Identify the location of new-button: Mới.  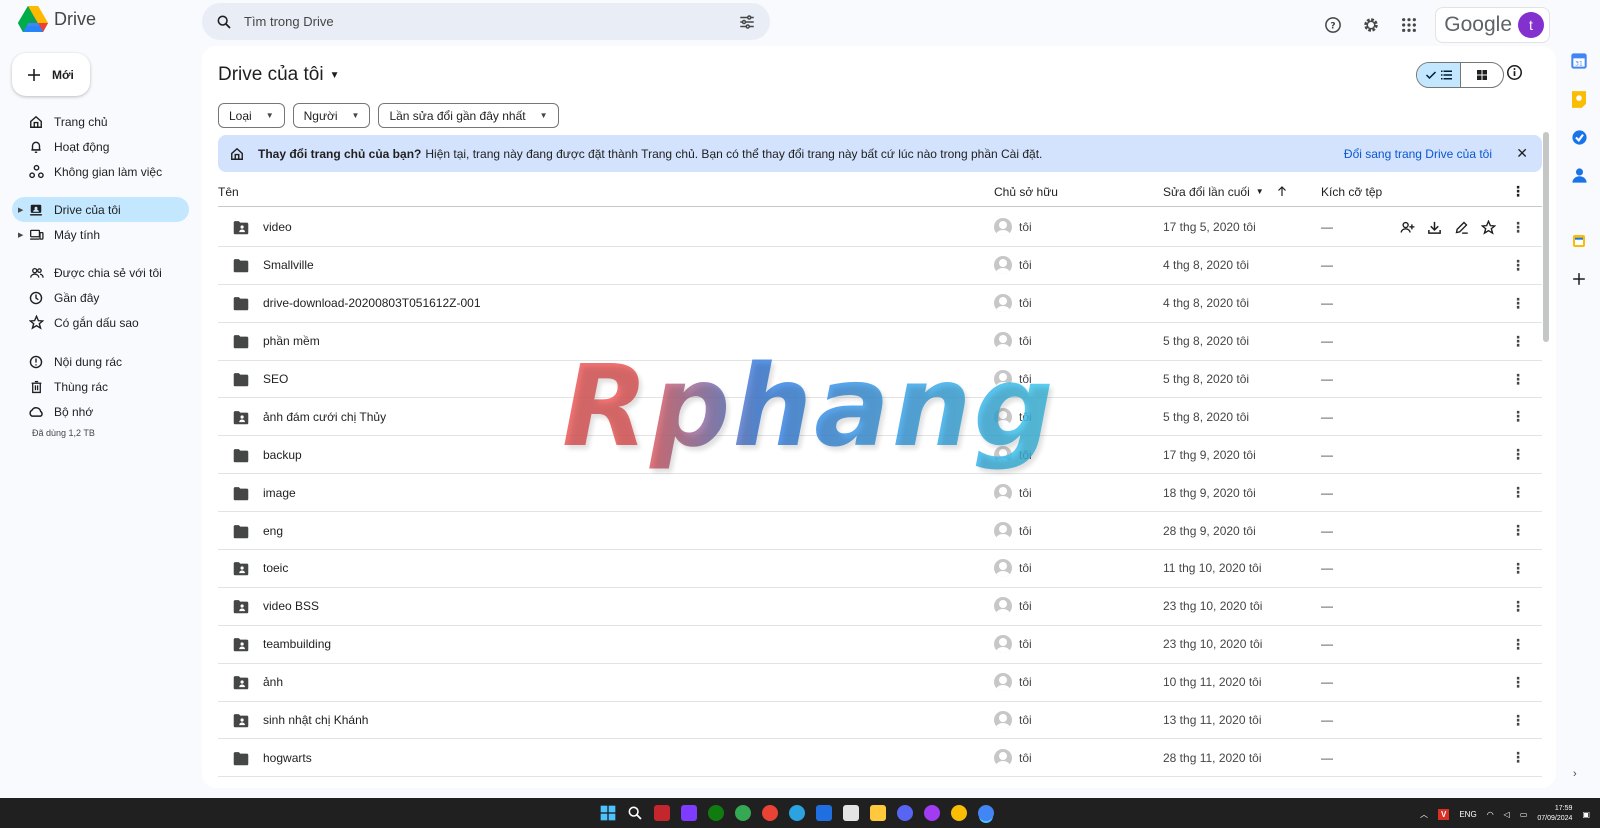
(51, 74).